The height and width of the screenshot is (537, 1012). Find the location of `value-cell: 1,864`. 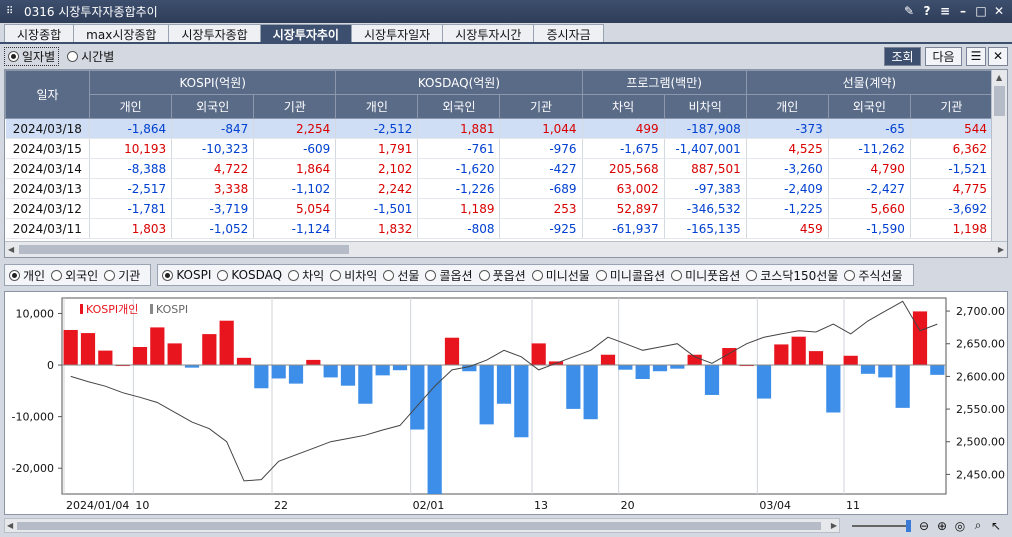

value-cell: 1,864 is located at coordinates (295, 168).